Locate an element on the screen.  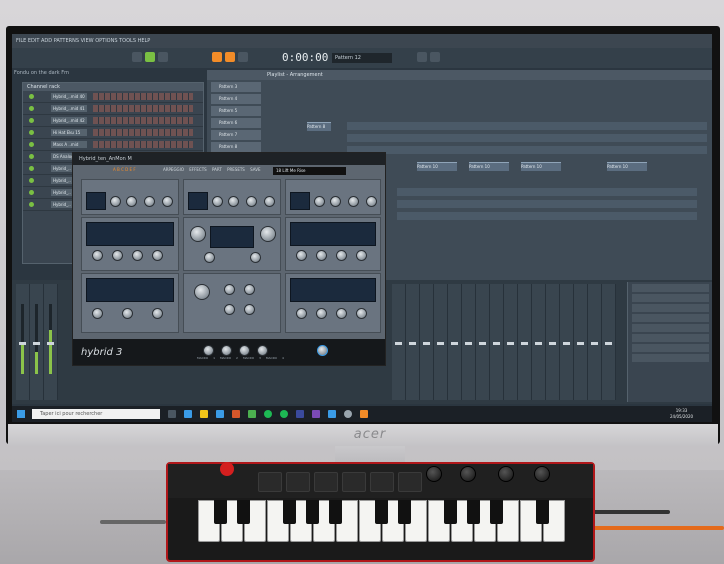
tab: F is located at coordinates (134, 169).